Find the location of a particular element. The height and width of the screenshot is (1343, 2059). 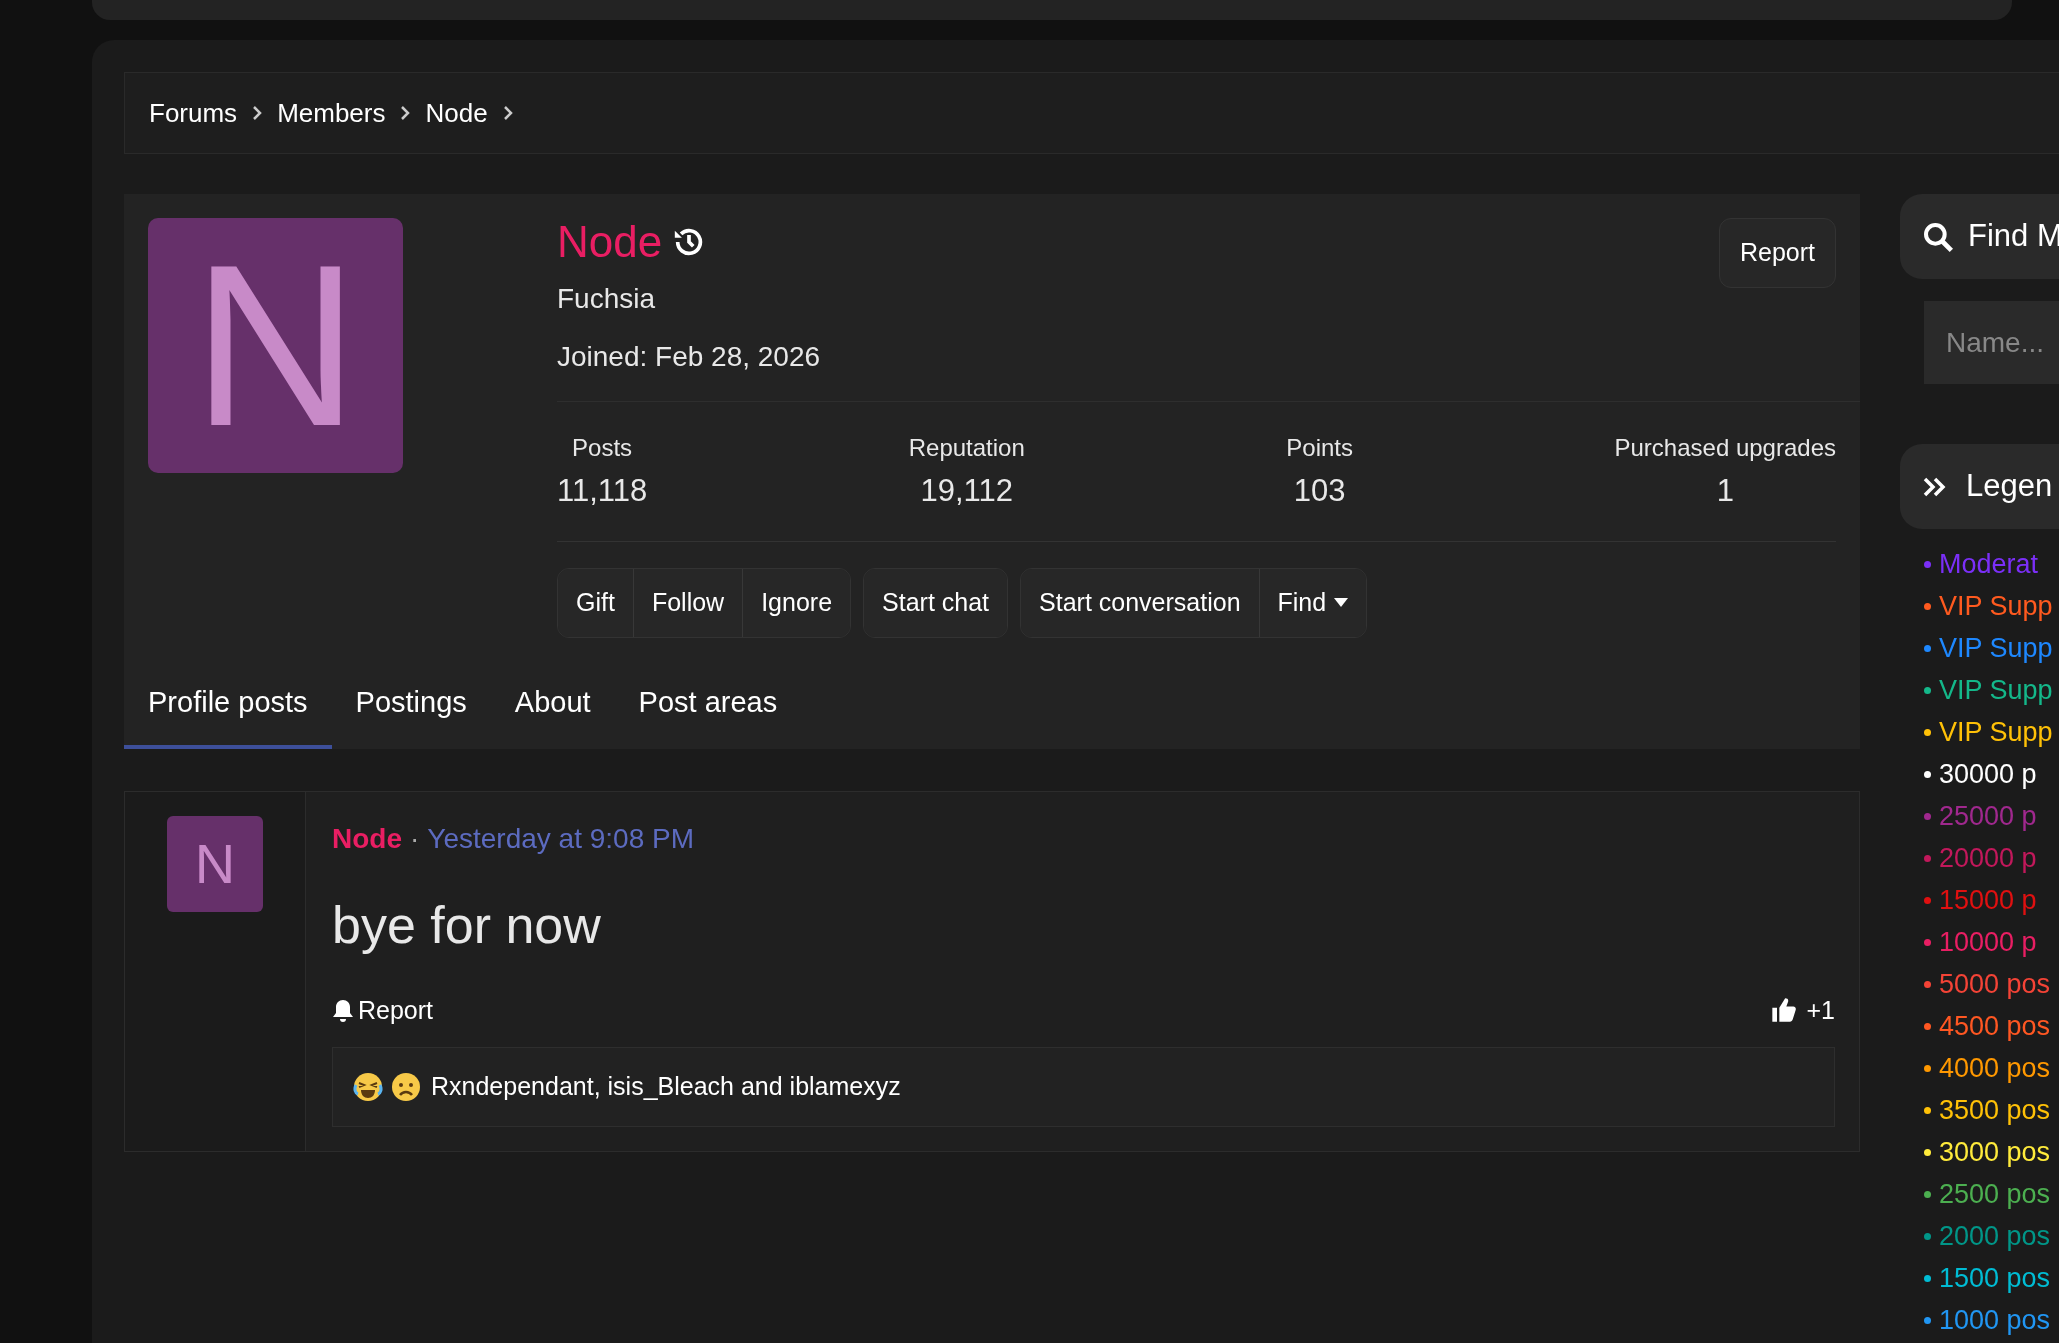

double-chevron-icon is located at coordinates (1935, 486).